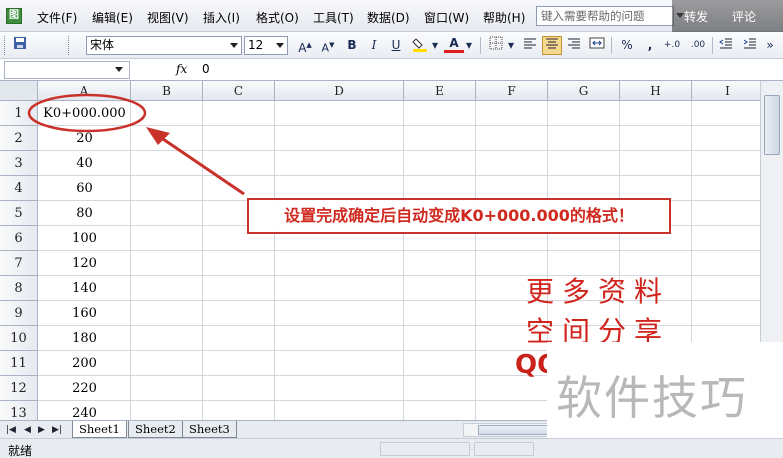  Describe the element at coordinates (41, 430) in the screenshot. I see `next-sheet-button: ▶` at that location.